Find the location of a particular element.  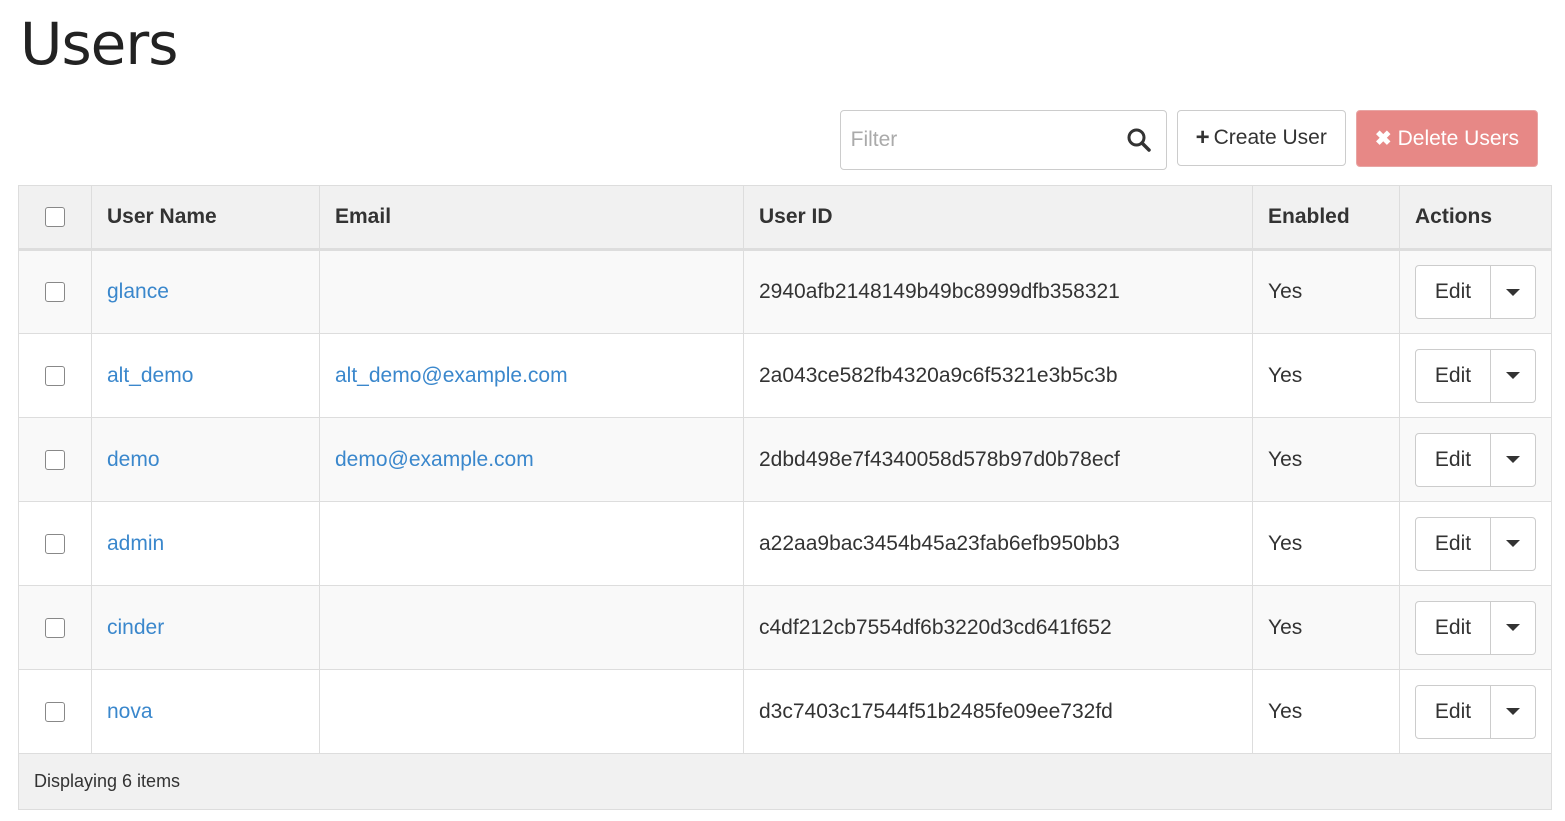

user-name-cell: glance is located at coordinates (205, 291).